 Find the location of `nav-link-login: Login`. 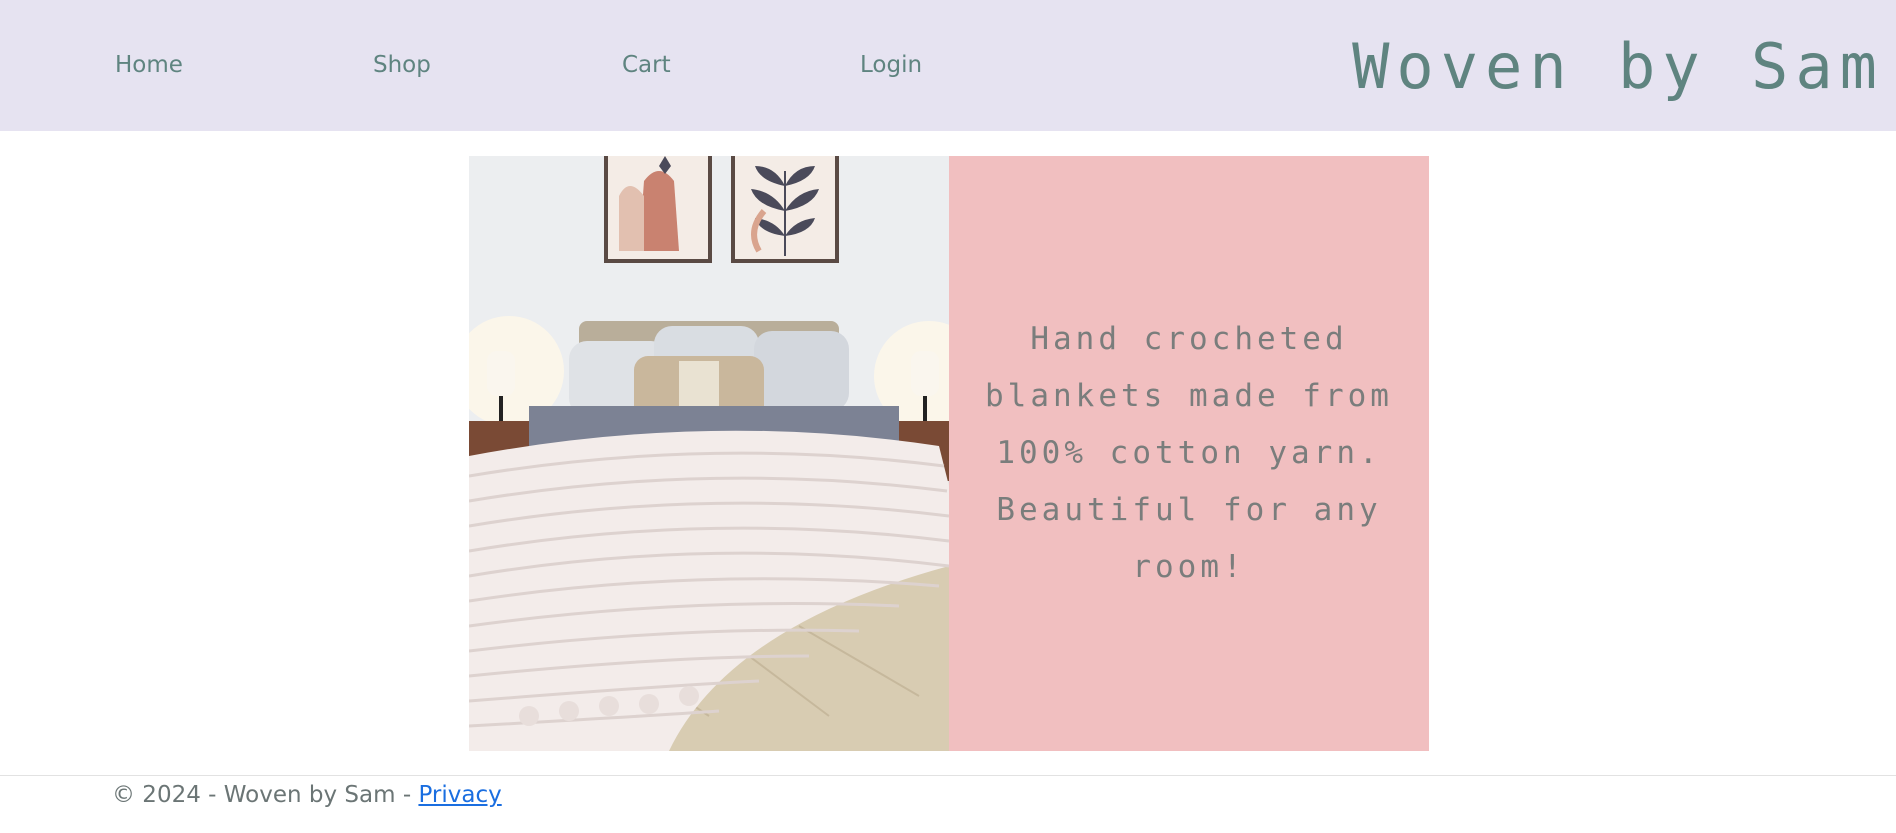

nav-link-login: Login is located at coordinates (891, 65).